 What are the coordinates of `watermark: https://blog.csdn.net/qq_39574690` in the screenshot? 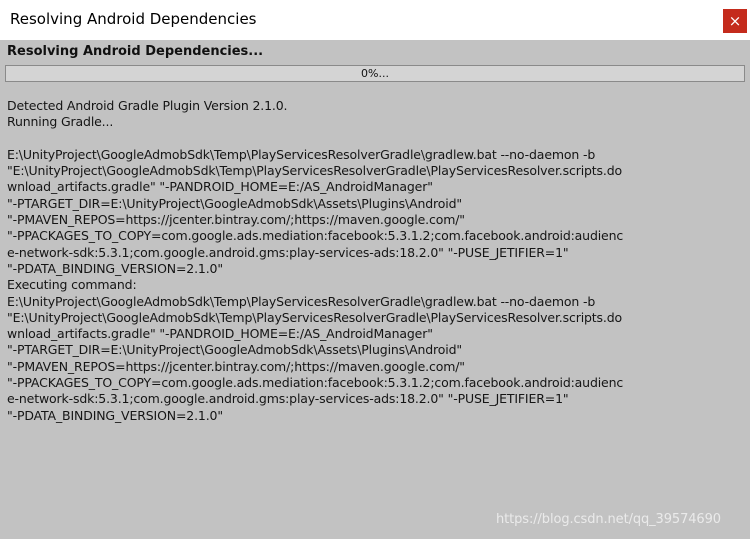 It's located at (608, 519).